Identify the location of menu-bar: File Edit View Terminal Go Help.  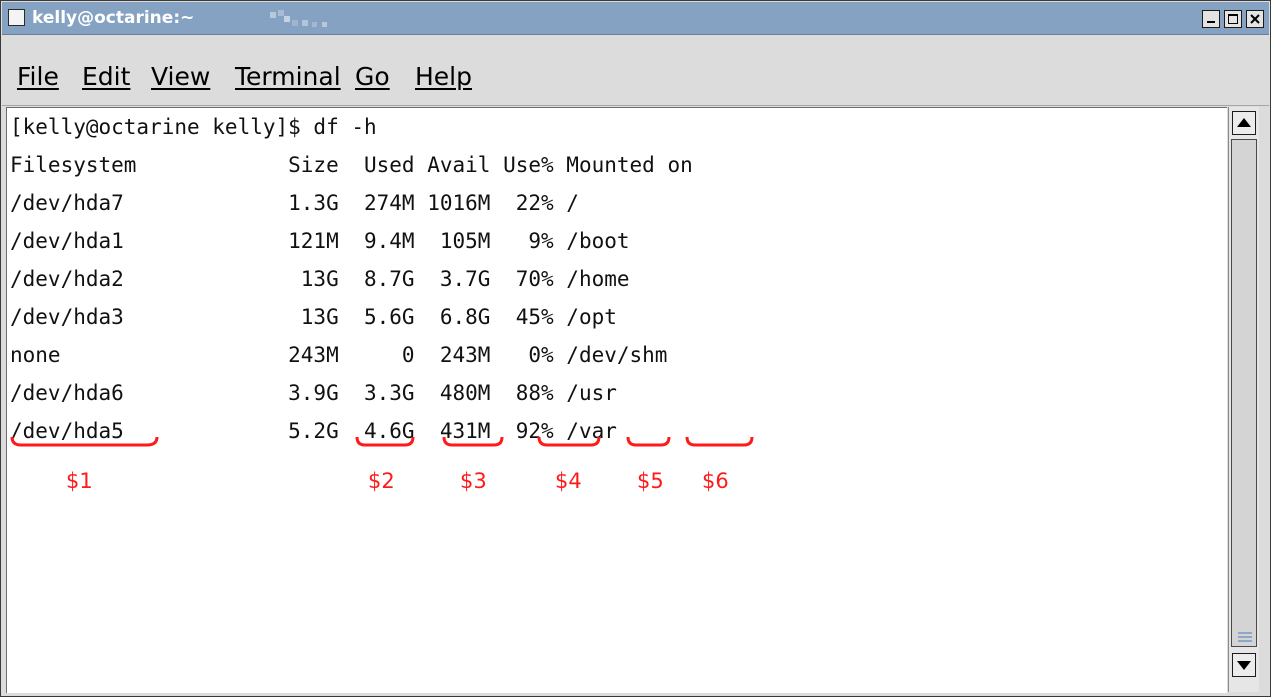
(635, 70).